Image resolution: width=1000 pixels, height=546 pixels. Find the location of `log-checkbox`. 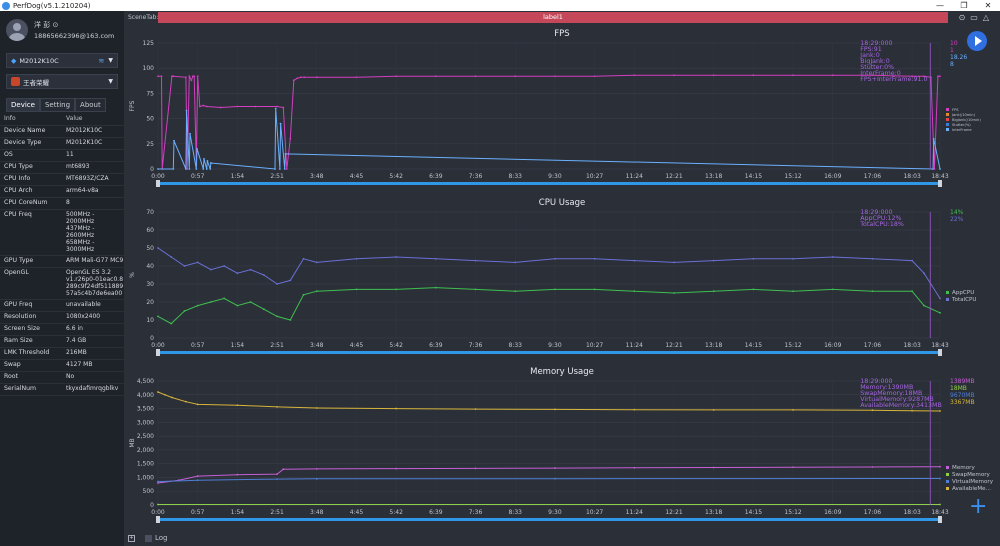

log-checkbox is located at coordinates (148, 538).